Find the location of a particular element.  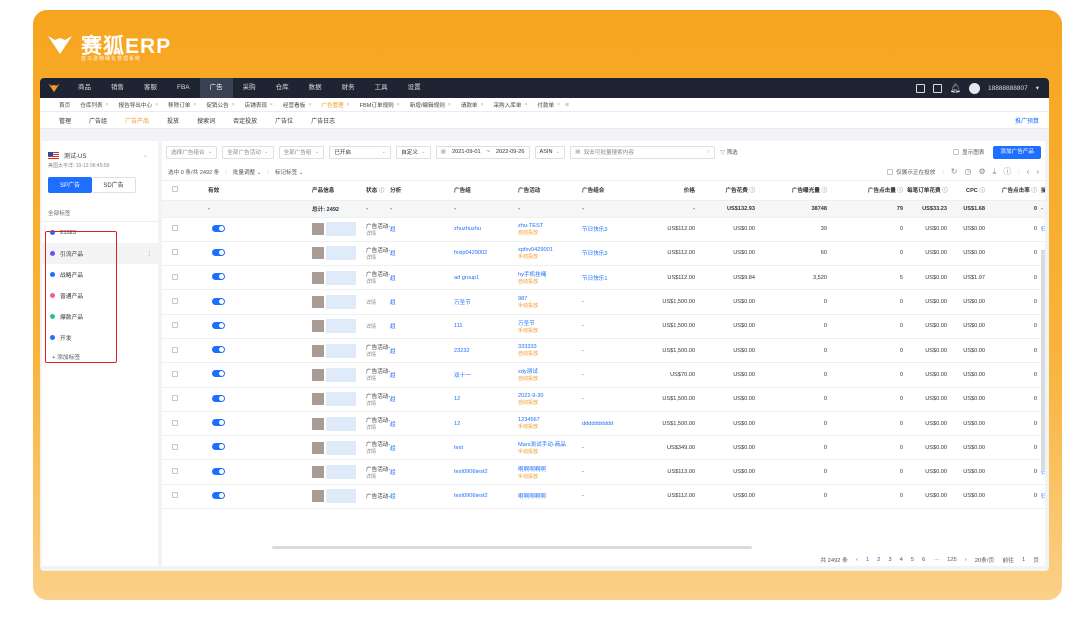

page-tab: 广告管理 × is located at coordinates (335, 105).